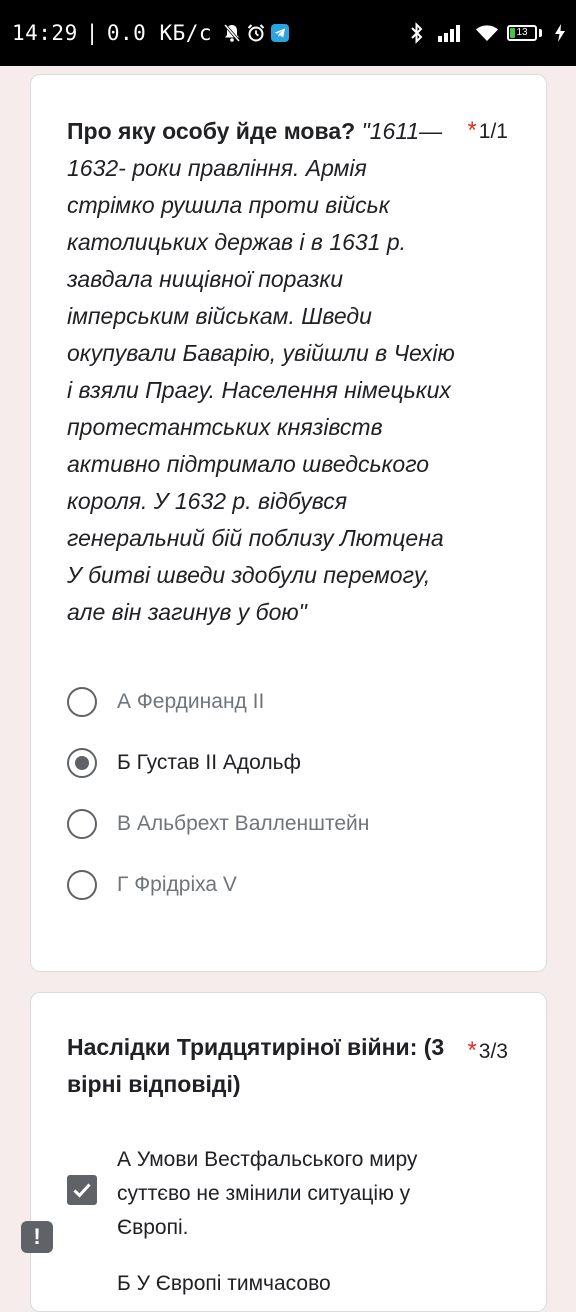 The width and height of the screenshot is (576, 1312). What do you see at coordinates (224, 1283) in the screenshot?
I see `checkbox-option-b-label: Б У Європі тимчасово` at bounding box center [224, 1283].